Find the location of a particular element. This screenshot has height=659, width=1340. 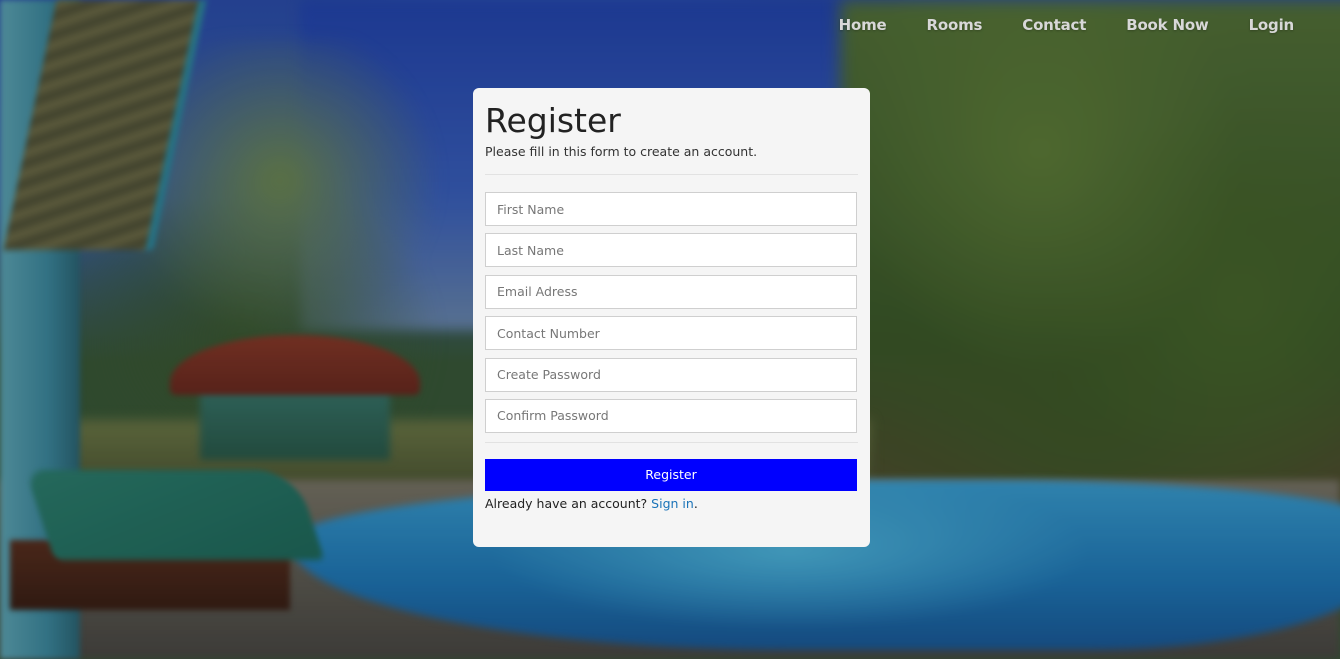

nav-book-now-link: Book Now is located at coordinates (1167, 25).